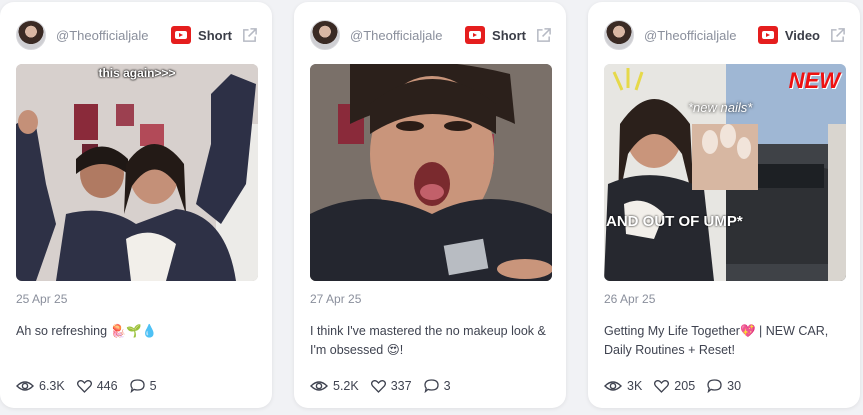 Image resolution: width=863 pixels, height=415 pixels. I want to click on publish-date: 25 Apr 25, so click(42, 299).